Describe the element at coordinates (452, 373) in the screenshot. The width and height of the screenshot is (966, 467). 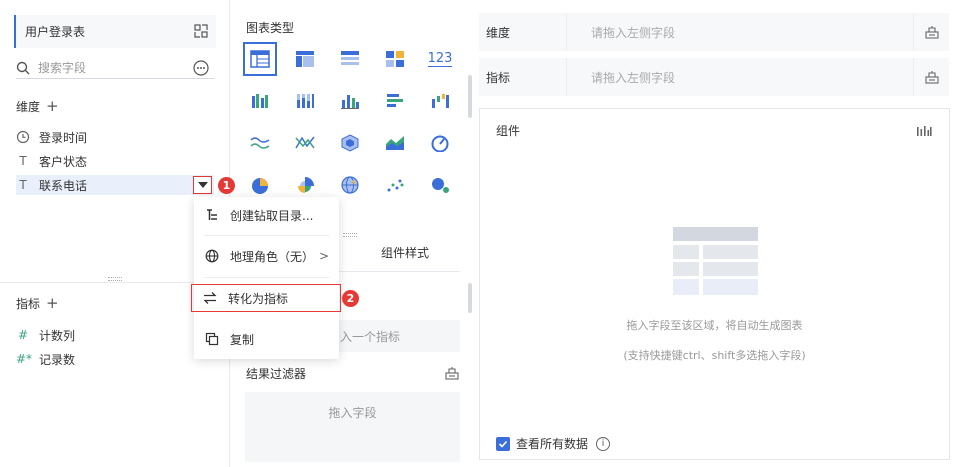
I see `filter-settings-icon` at that location.